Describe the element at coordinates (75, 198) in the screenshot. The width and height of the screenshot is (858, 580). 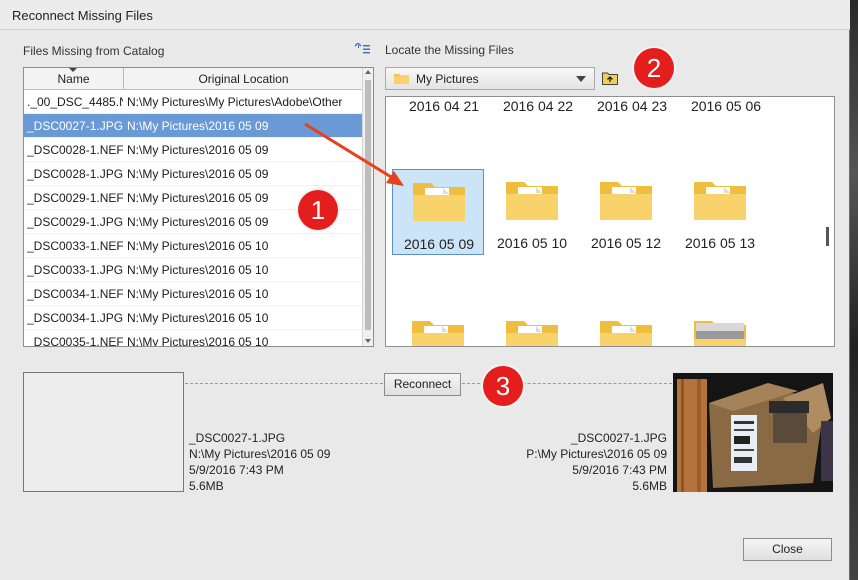
I see `file-name-cell: _DSC0029-1.NEF` at that location.